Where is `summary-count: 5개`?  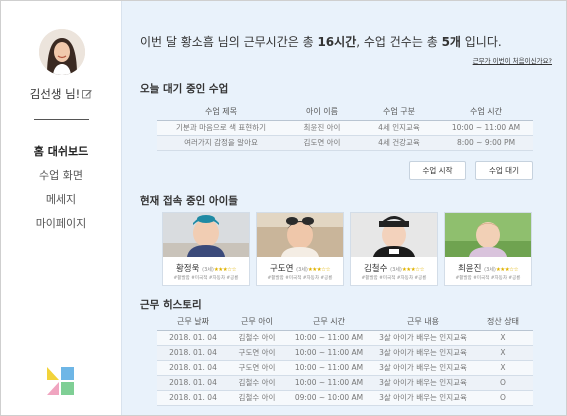
summary-count: 5개 is located at coordinates (451, 42).